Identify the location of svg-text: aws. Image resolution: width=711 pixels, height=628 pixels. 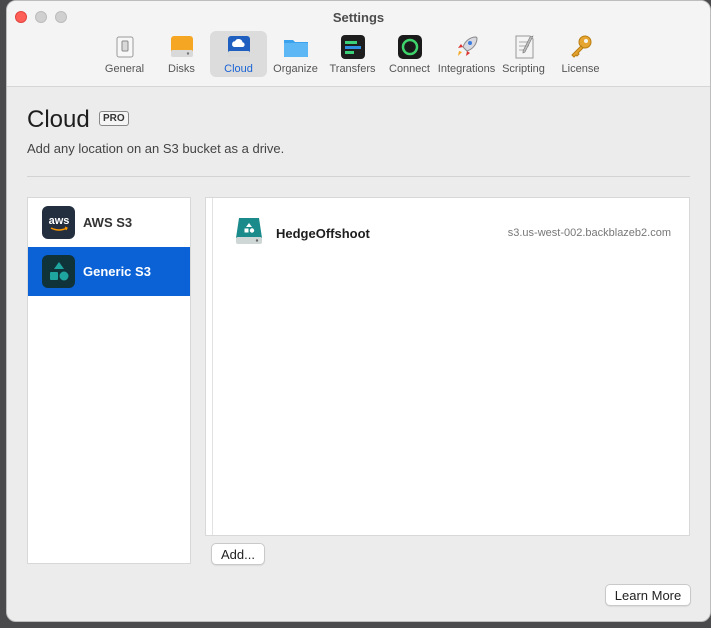
(58, 221).